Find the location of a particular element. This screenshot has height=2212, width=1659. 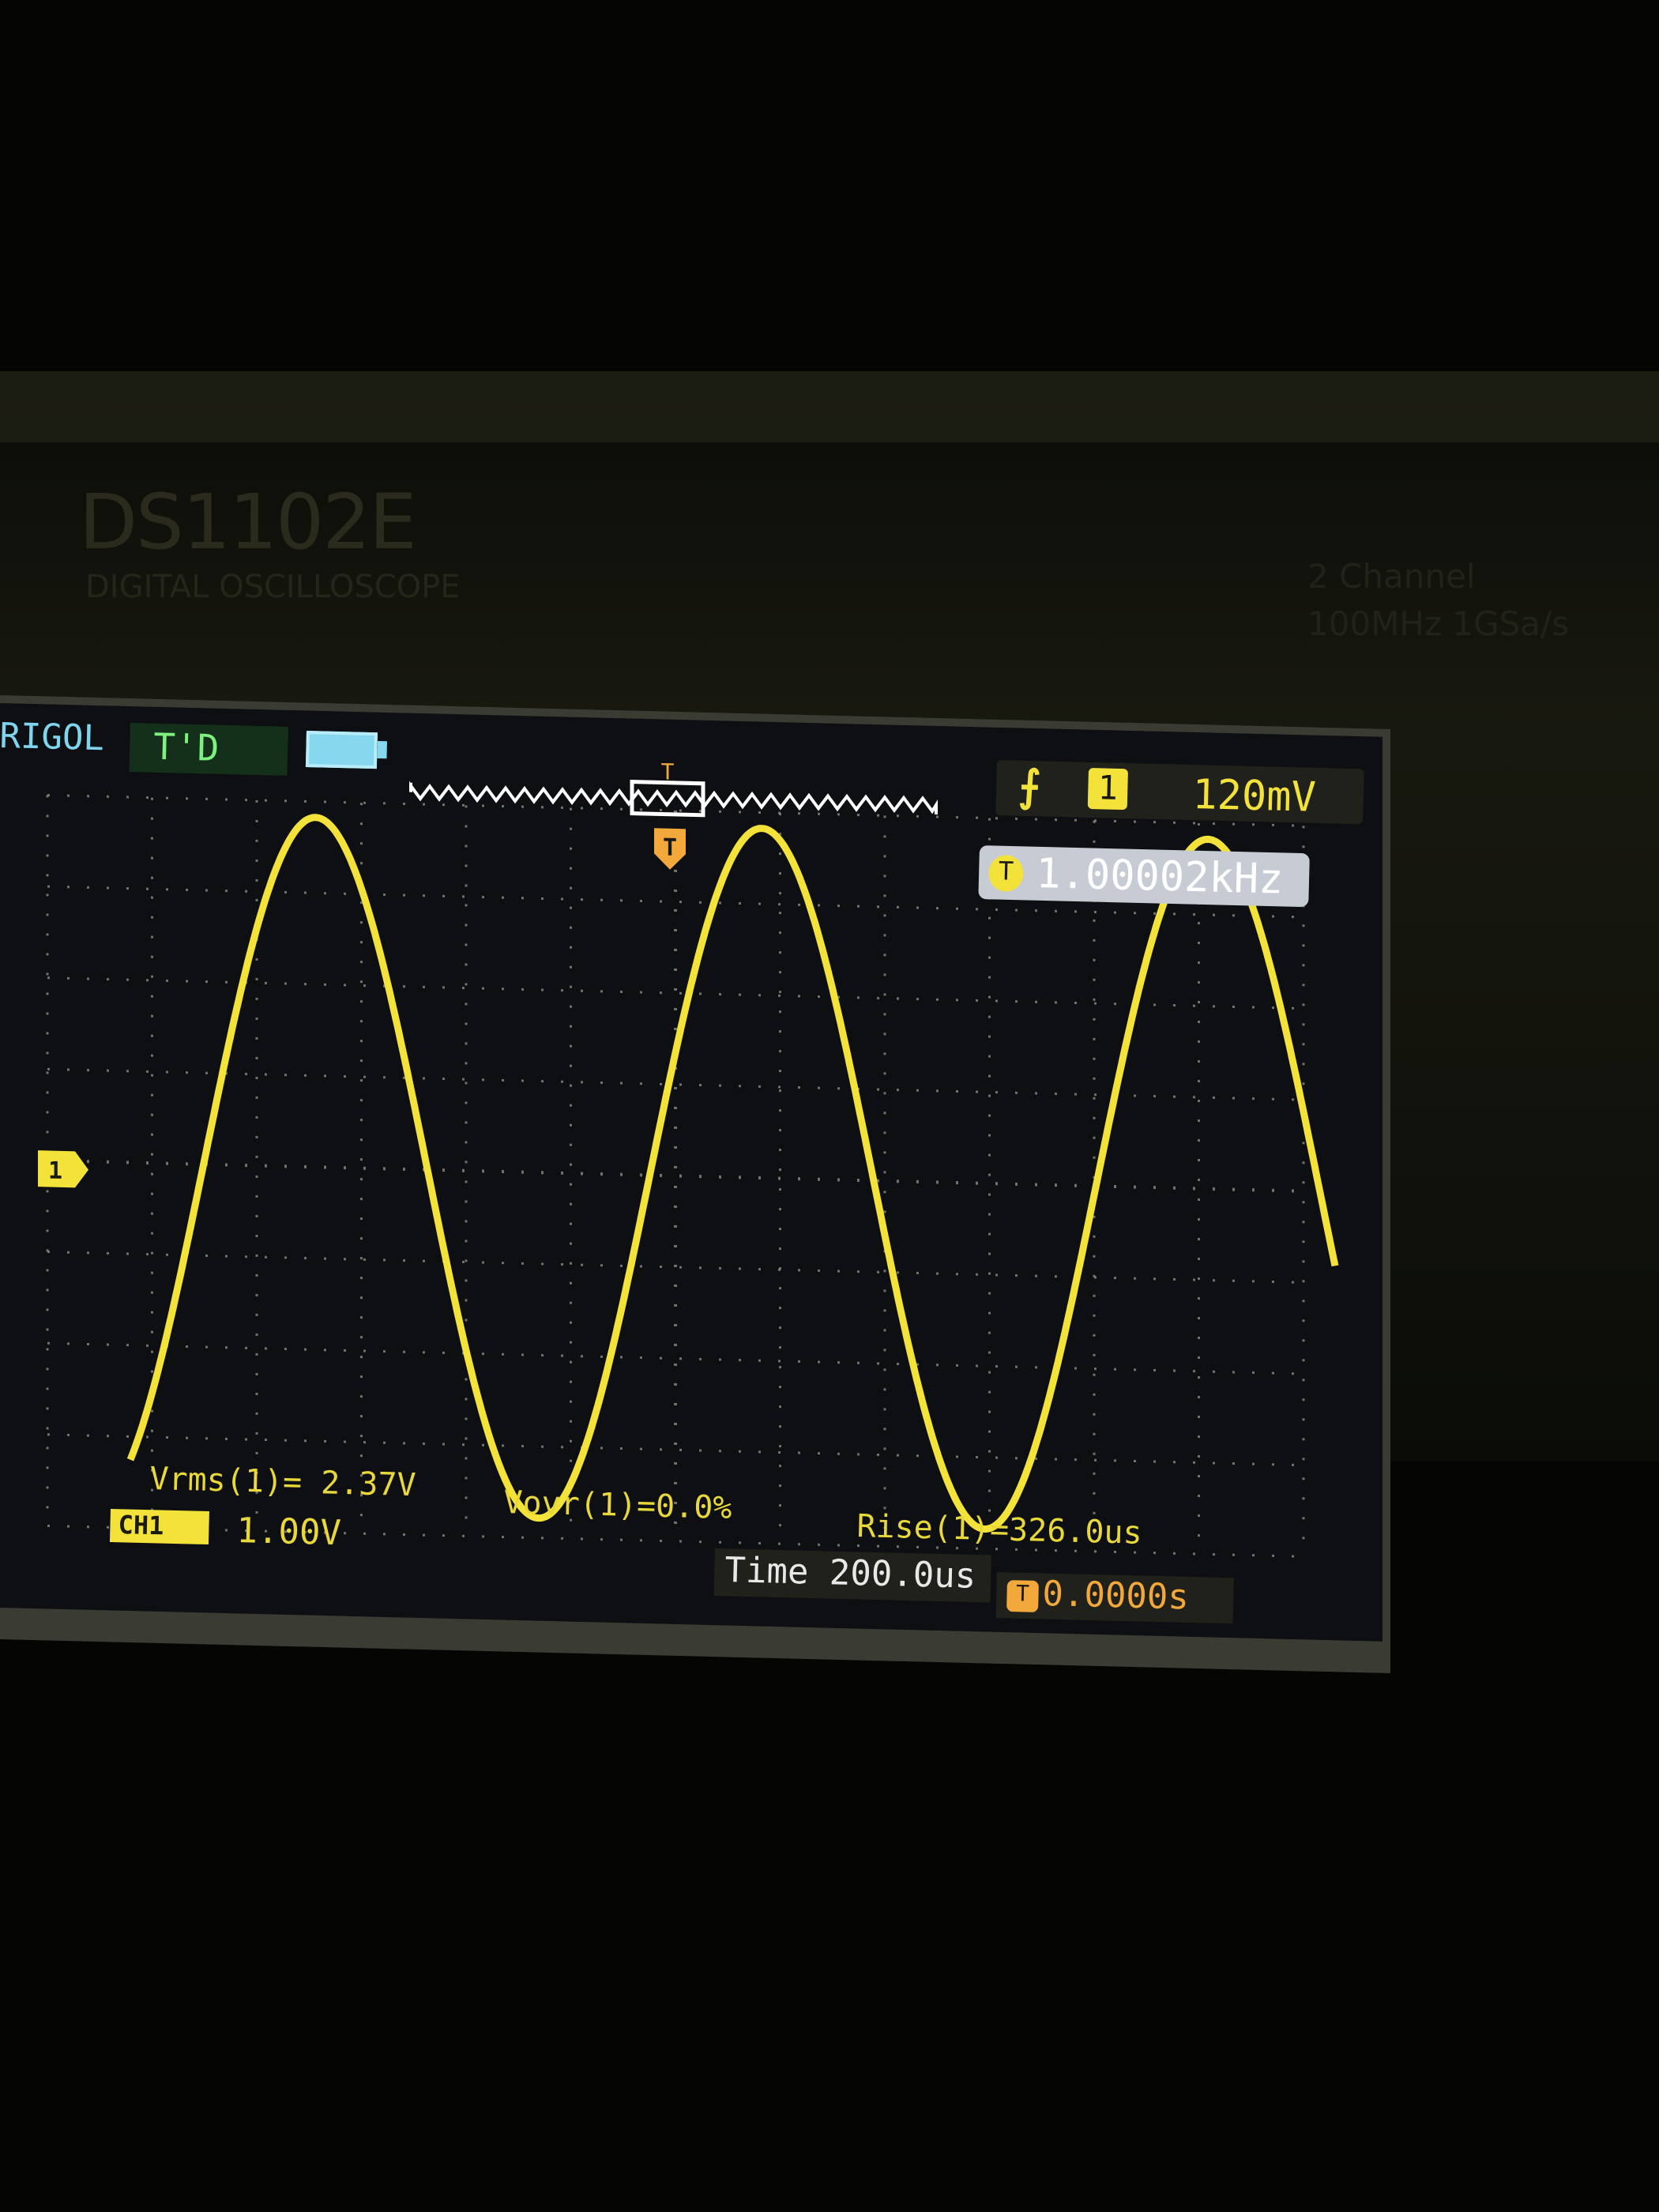

frequency-value: 1.00002kHz is located at coordinates (1160, 877).